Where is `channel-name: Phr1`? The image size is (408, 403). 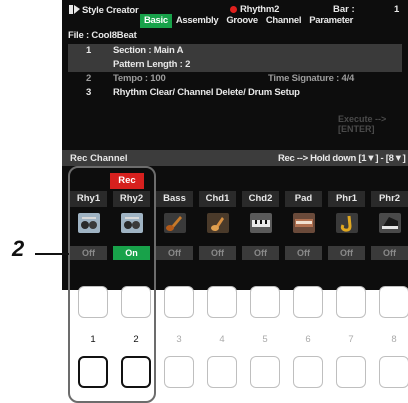
channel-name: Phr1 is located at coordinates (346, 199).